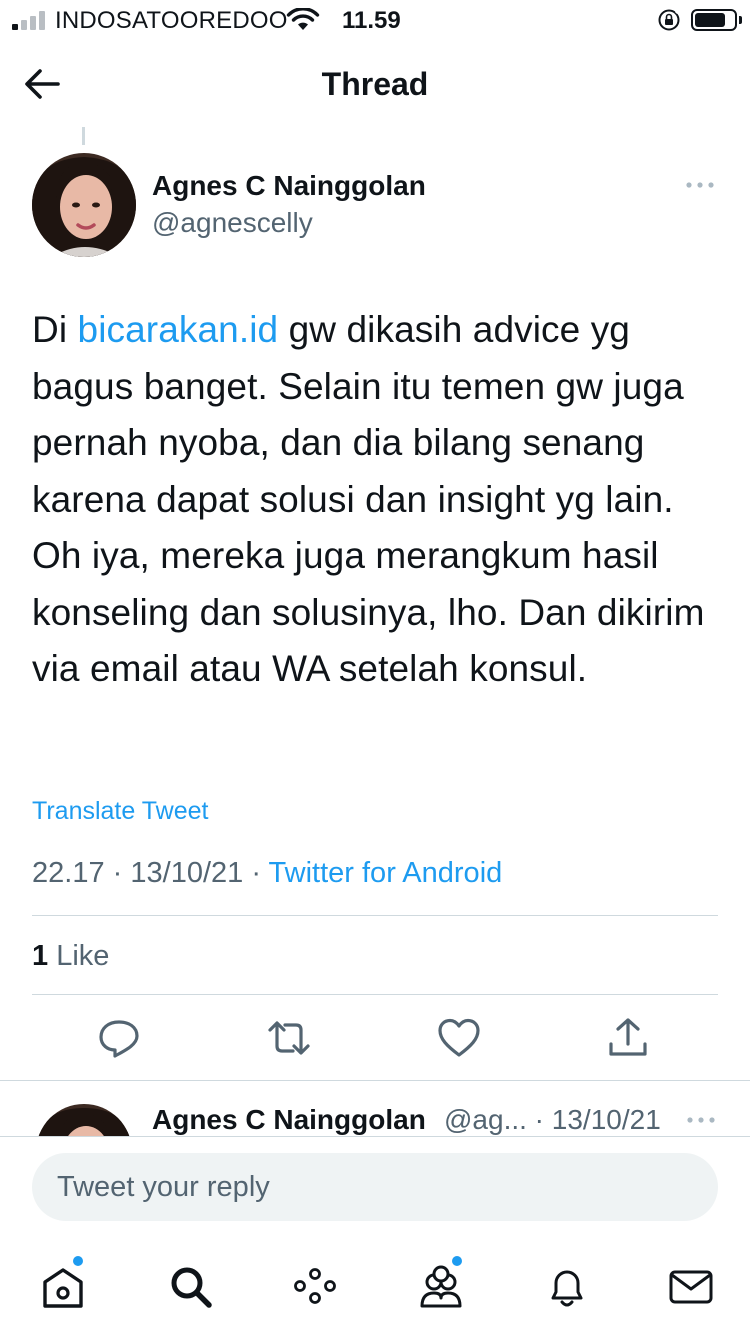  I want to click on retweet-icon, so click(289, 1038).